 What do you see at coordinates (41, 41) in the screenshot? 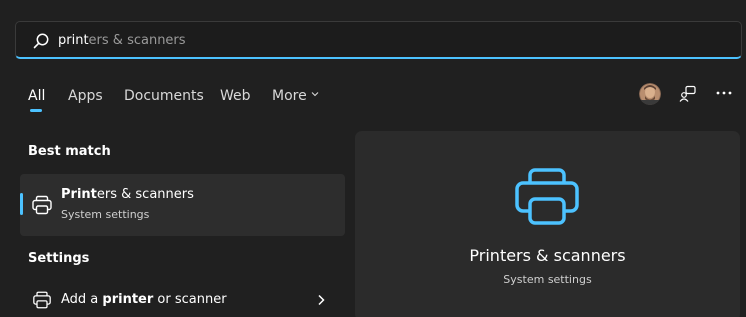
I see `search-icon` at bounding box center [41, 41].